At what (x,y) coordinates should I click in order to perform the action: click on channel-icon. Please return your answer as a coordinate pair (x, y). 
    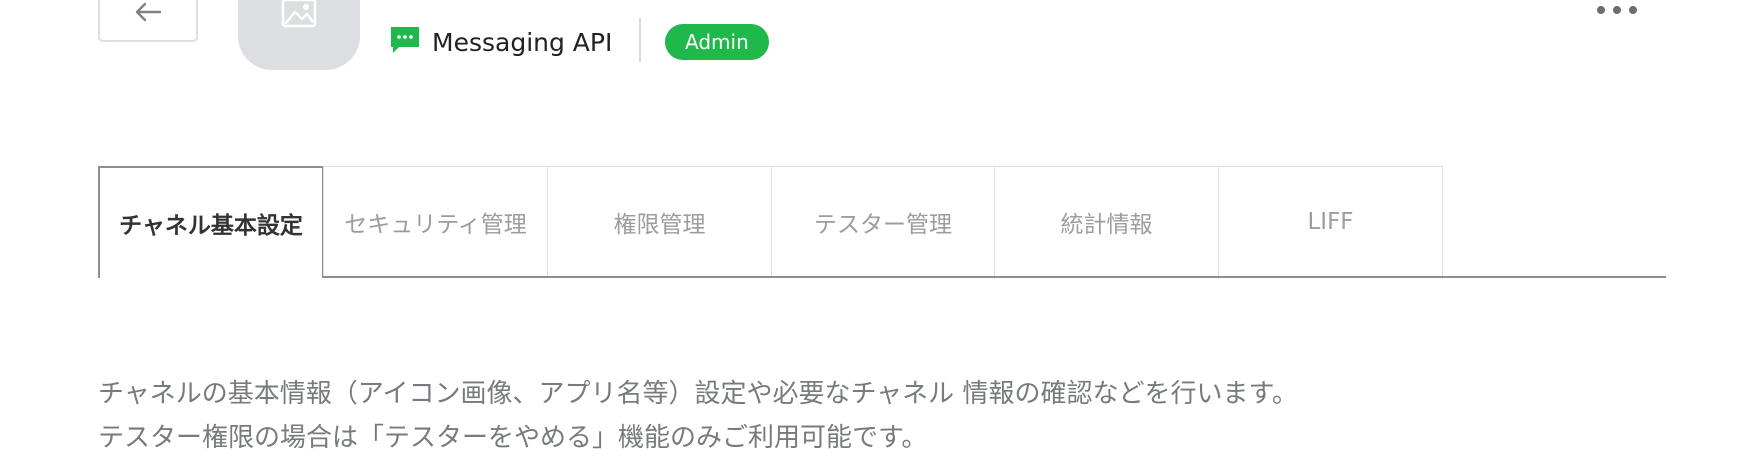
    Looking at the image, I should click on (299, 35).